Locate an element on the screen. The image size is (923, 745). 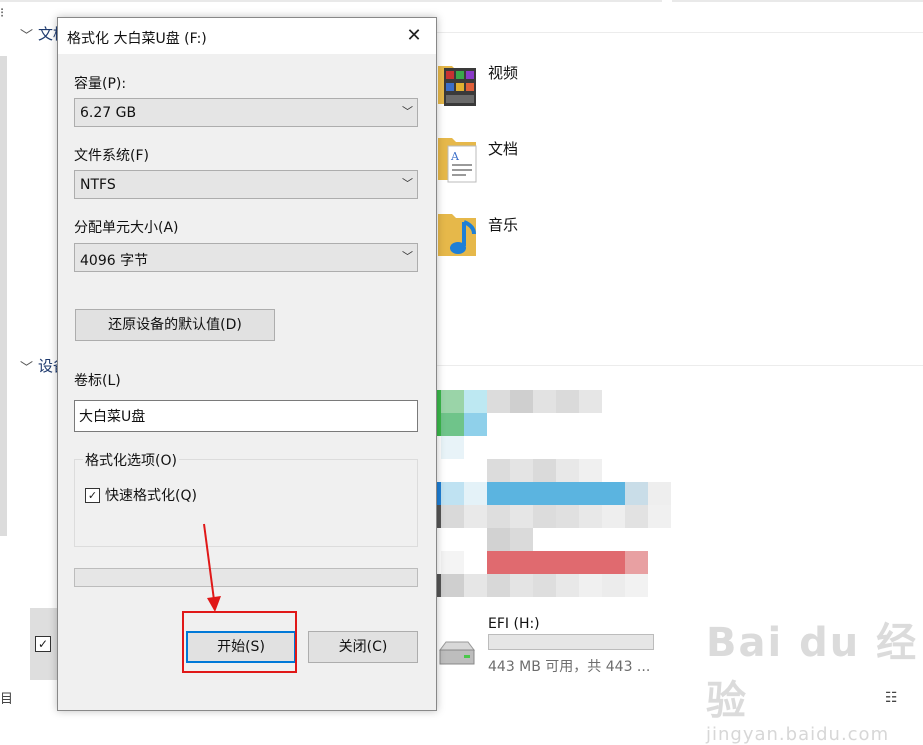
folder-item-music: 音乐 is located at coordinates (586, 240).